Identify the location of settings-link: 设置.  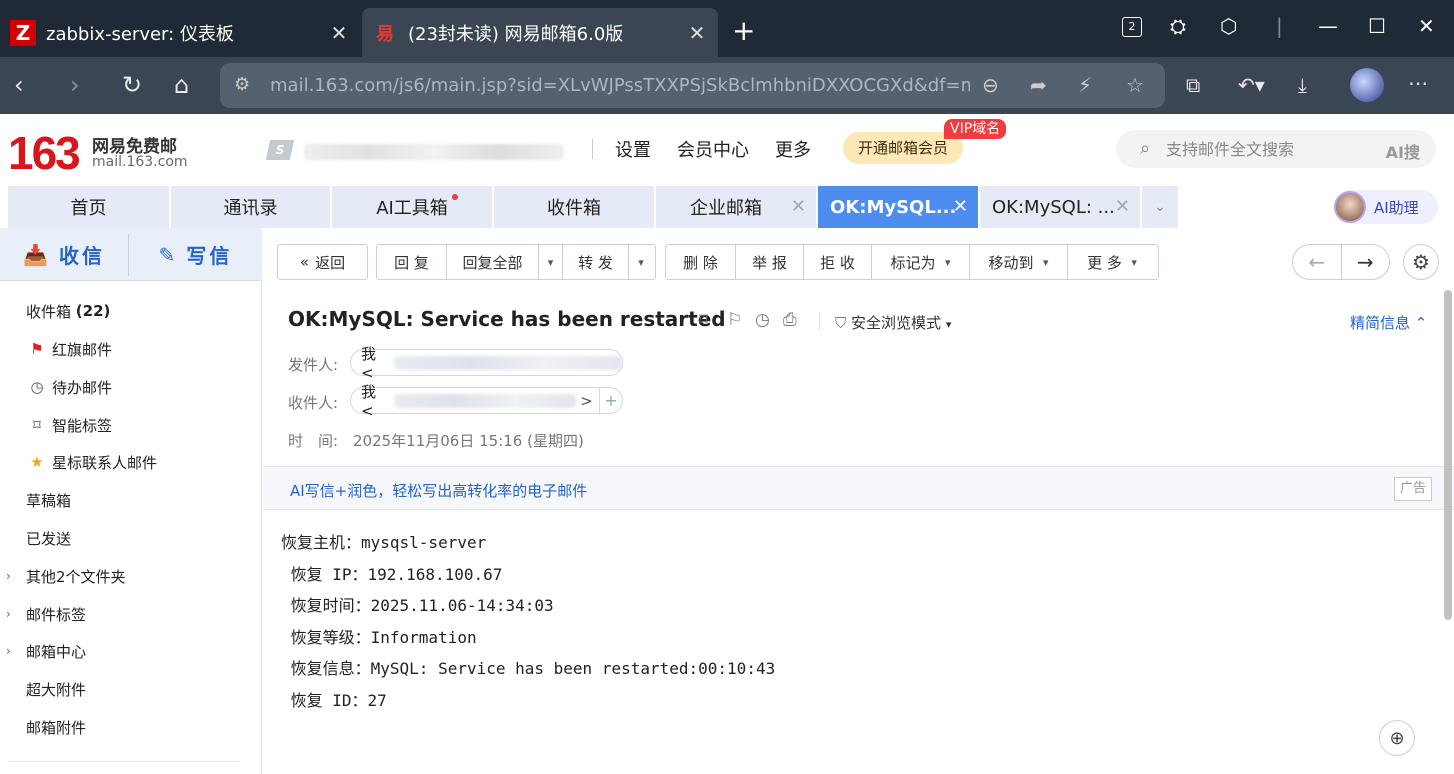
(633, 149).